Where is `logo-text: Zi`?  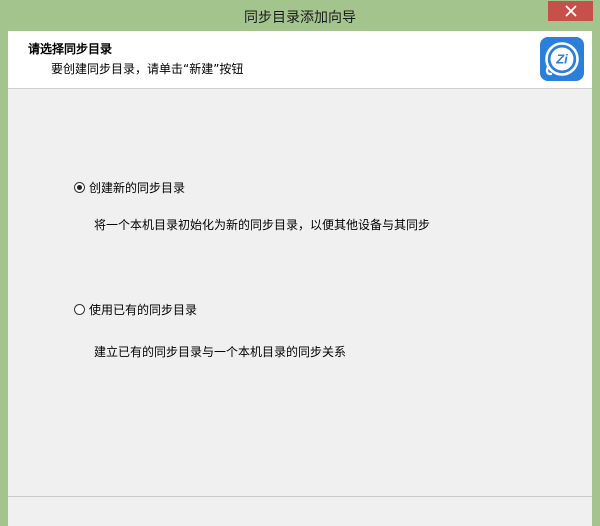 logo-text: Zi is located at coordinates (561, 59).